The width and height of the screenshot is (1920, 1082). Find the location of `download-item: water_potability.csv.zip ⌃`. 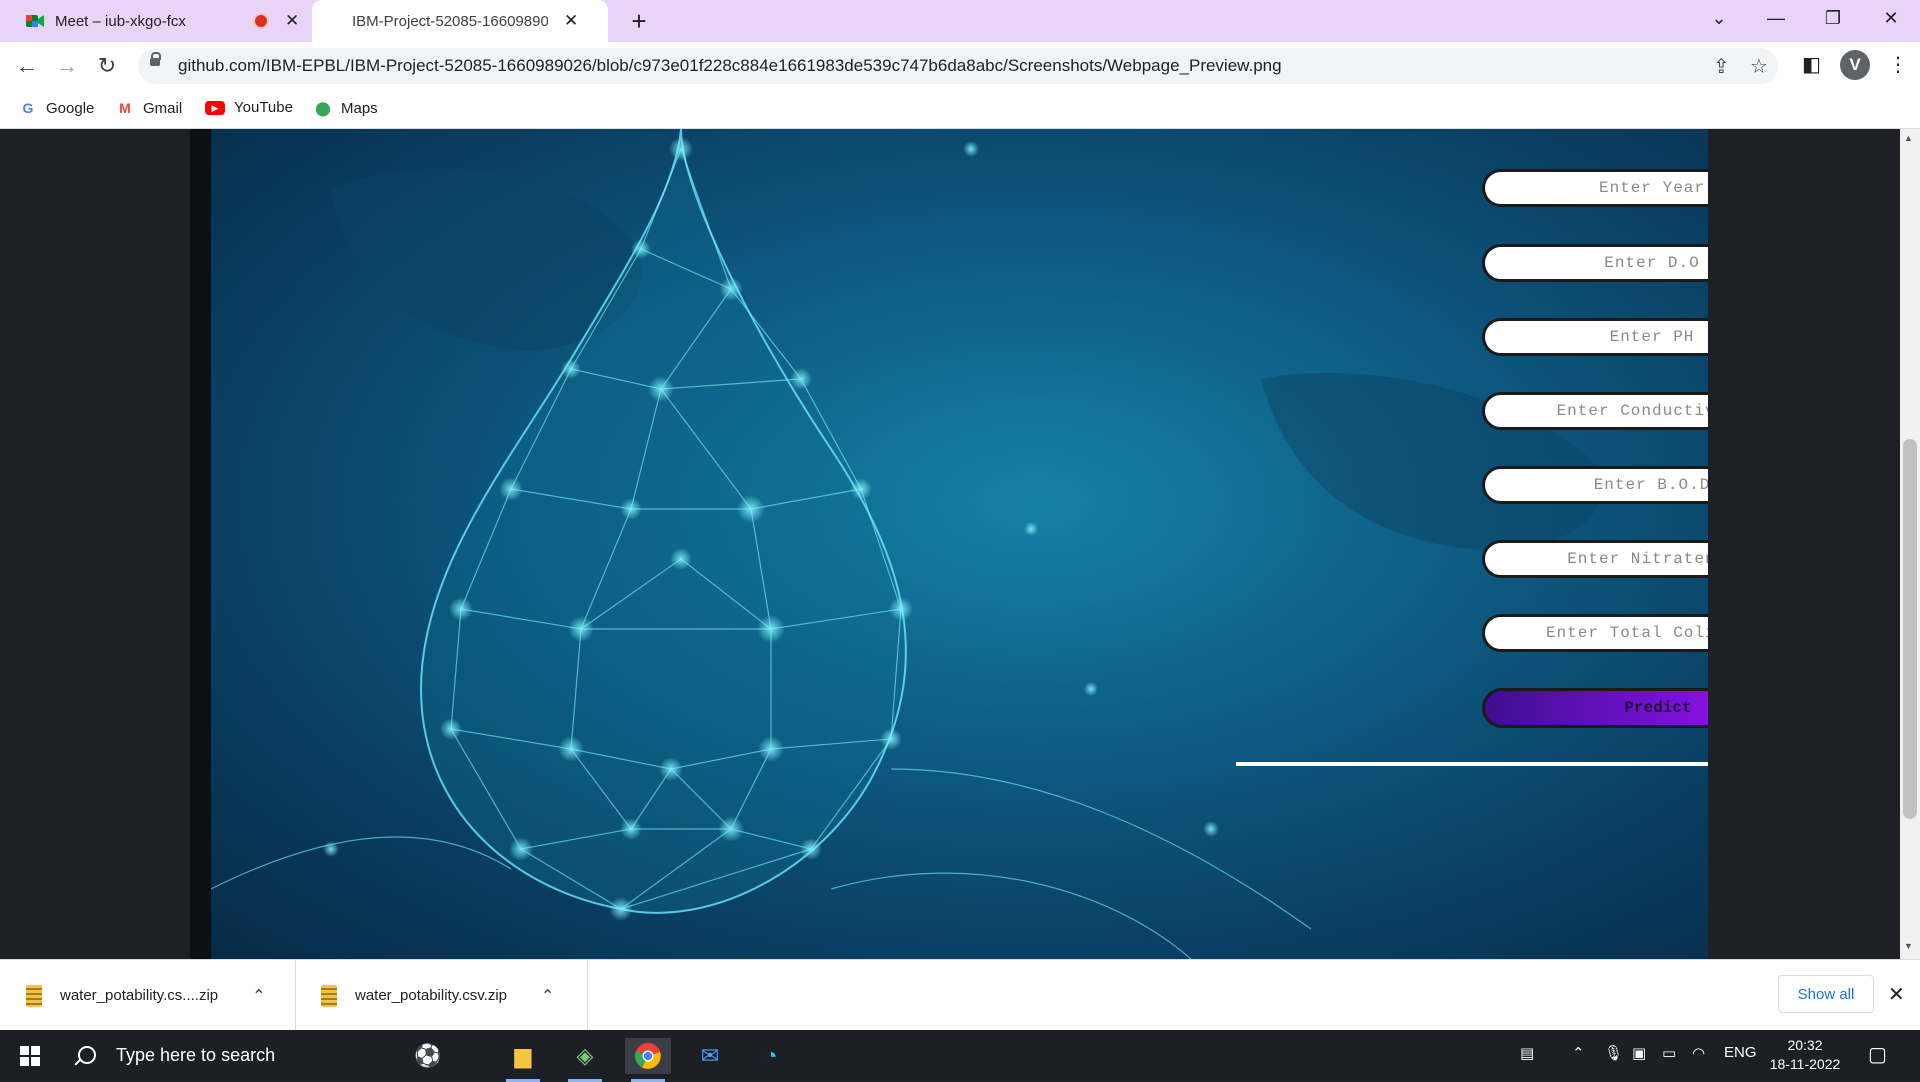

download-item: water_potability.csv.zip ⌃ is located at coordinates (441, 995).